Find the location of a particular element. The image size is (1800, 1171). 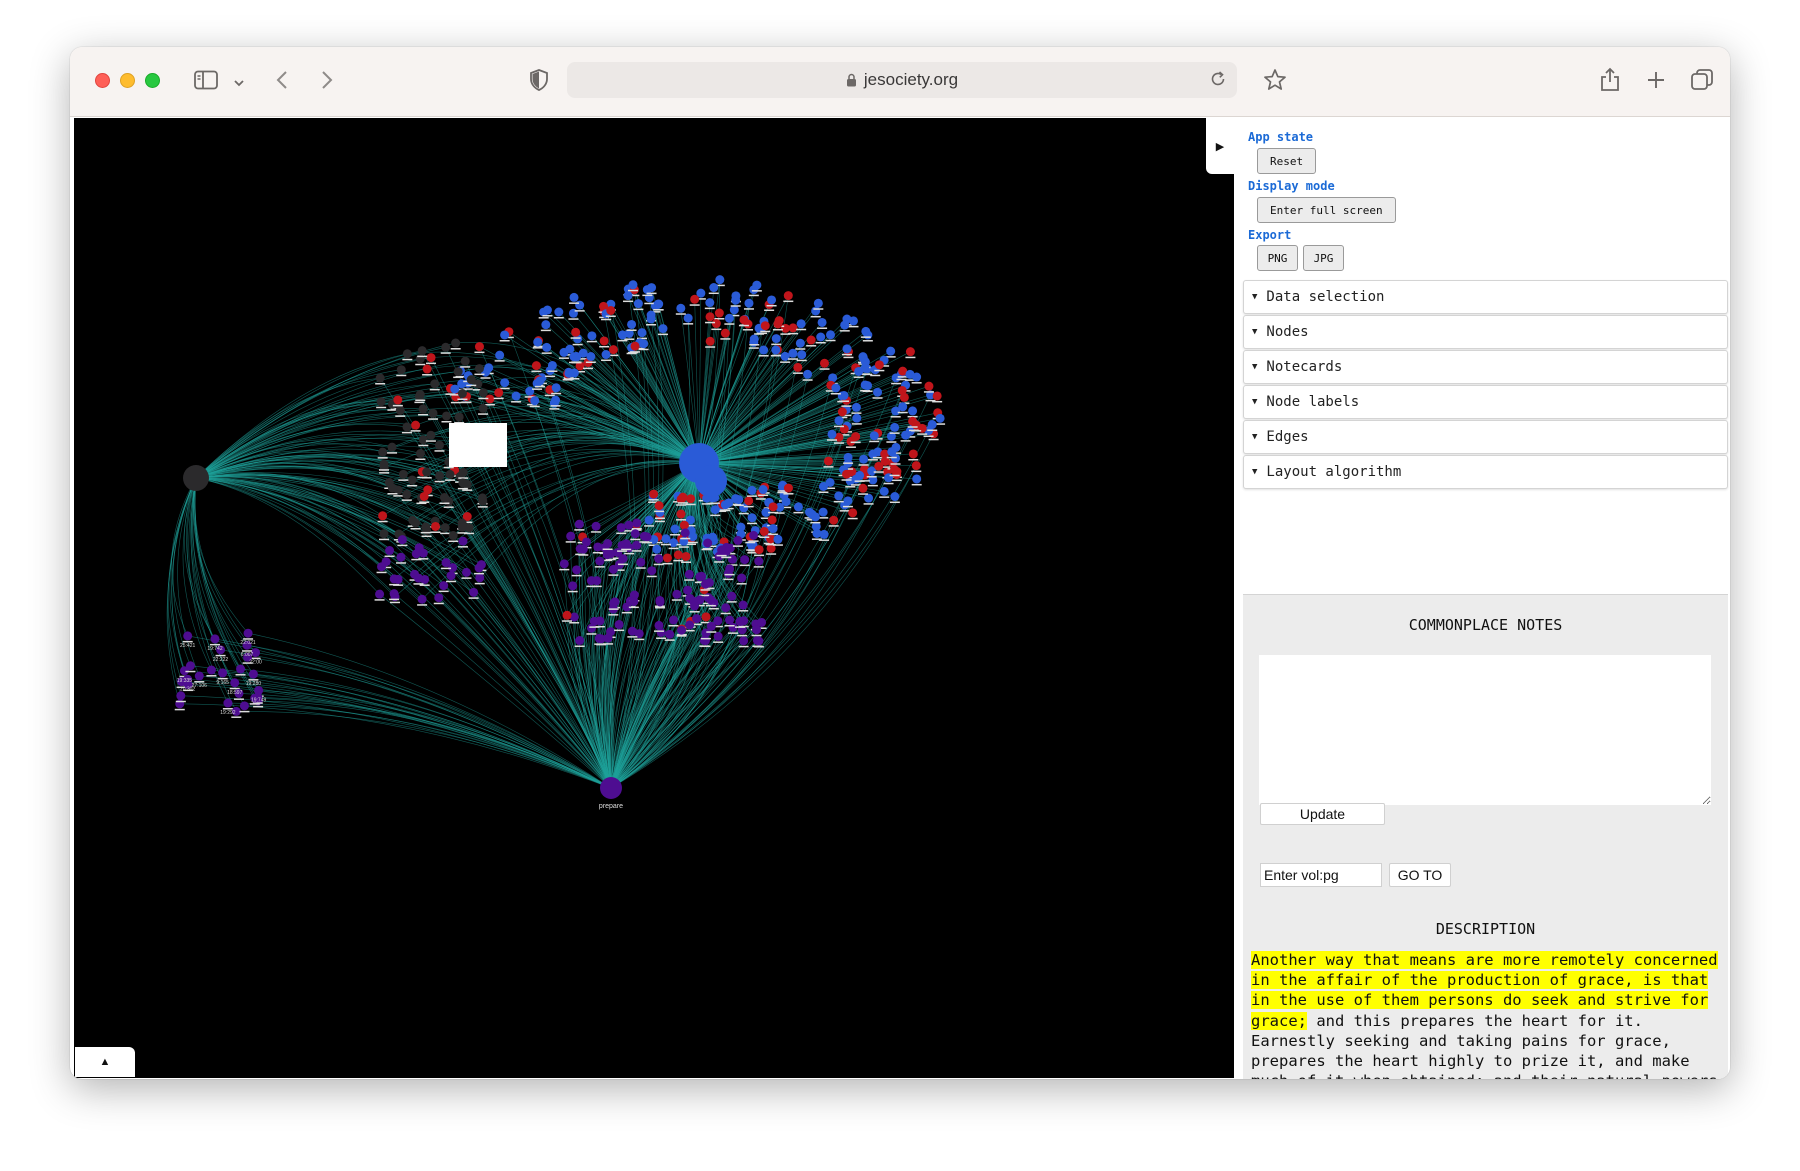

address-bar: jesociety.org is located at coordinates (902, 80).